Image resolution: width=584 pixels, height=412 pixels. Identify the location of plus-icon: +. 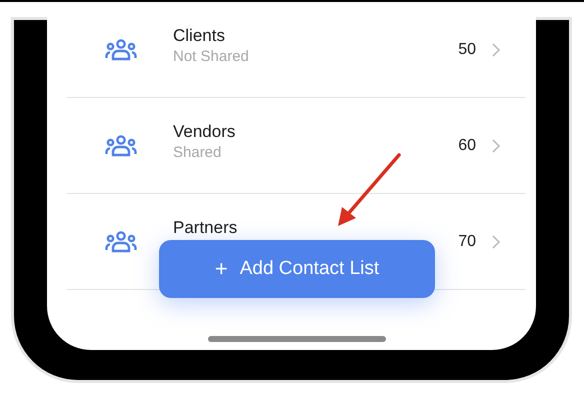
(221, 269).